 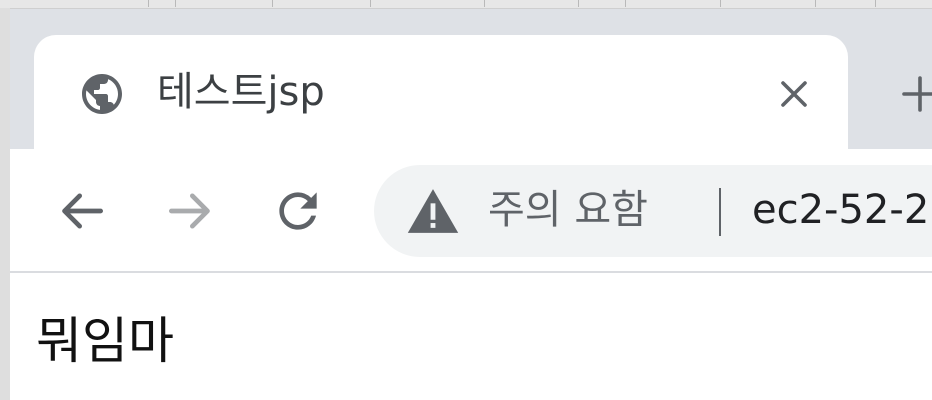 What do you see at coordinates (102, 94) in the screenshot?
I see `globe-icon` at bounding box center [102, 94].